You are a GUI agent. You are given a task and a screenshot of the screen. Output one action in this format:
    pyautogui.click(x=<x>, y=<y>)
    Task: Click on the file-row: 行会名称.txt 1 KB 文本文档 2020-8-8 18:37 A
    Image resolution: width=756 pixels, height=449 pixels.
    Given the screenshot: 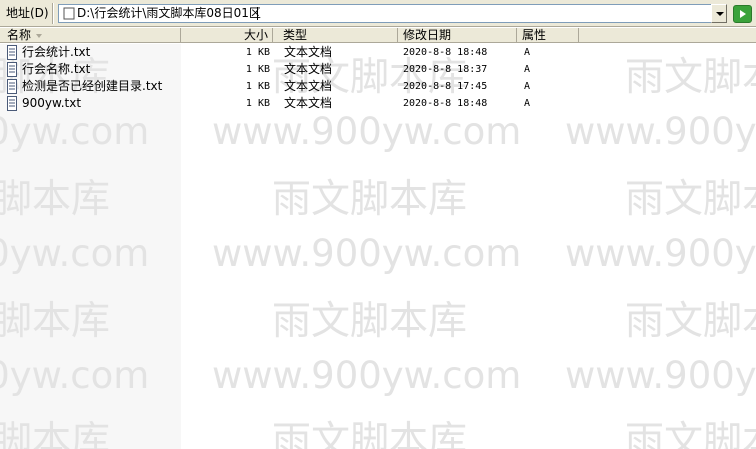 What is the action you would take?
    pyautogui.click(x=290, y=69)
    